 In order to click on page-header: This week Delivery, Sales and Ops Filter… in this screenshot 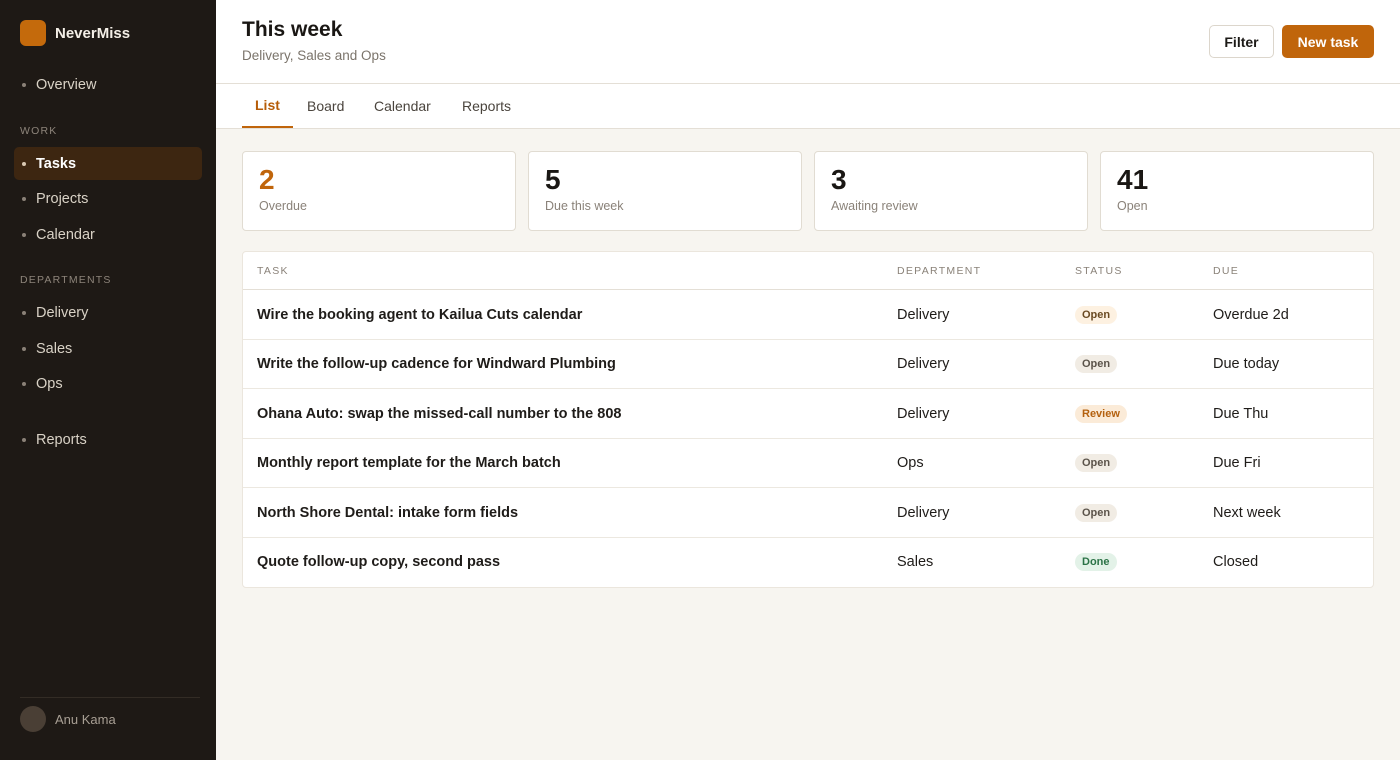, I will do `click(808, 42)`.